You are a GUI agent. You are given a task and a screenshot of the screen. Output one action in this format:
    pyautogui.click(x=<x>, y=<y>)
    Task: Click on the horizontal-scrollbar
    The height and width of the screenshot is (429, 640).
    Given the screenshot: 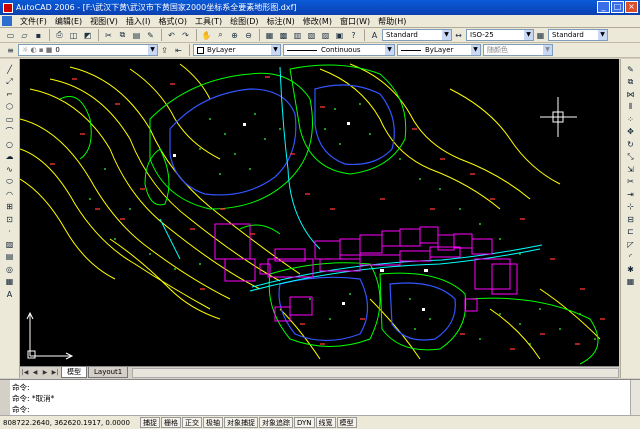 What is the action you would take?
    pyautogui.click(x=375, y=372)
    